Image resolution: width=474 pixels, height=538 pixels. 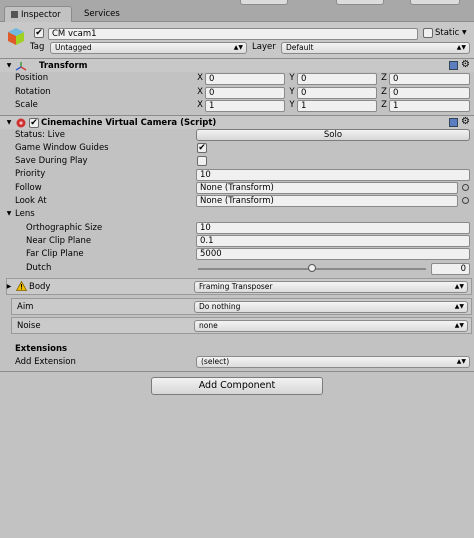 I want to click on ortho-size-input: 10, so click(x=333, y=228).